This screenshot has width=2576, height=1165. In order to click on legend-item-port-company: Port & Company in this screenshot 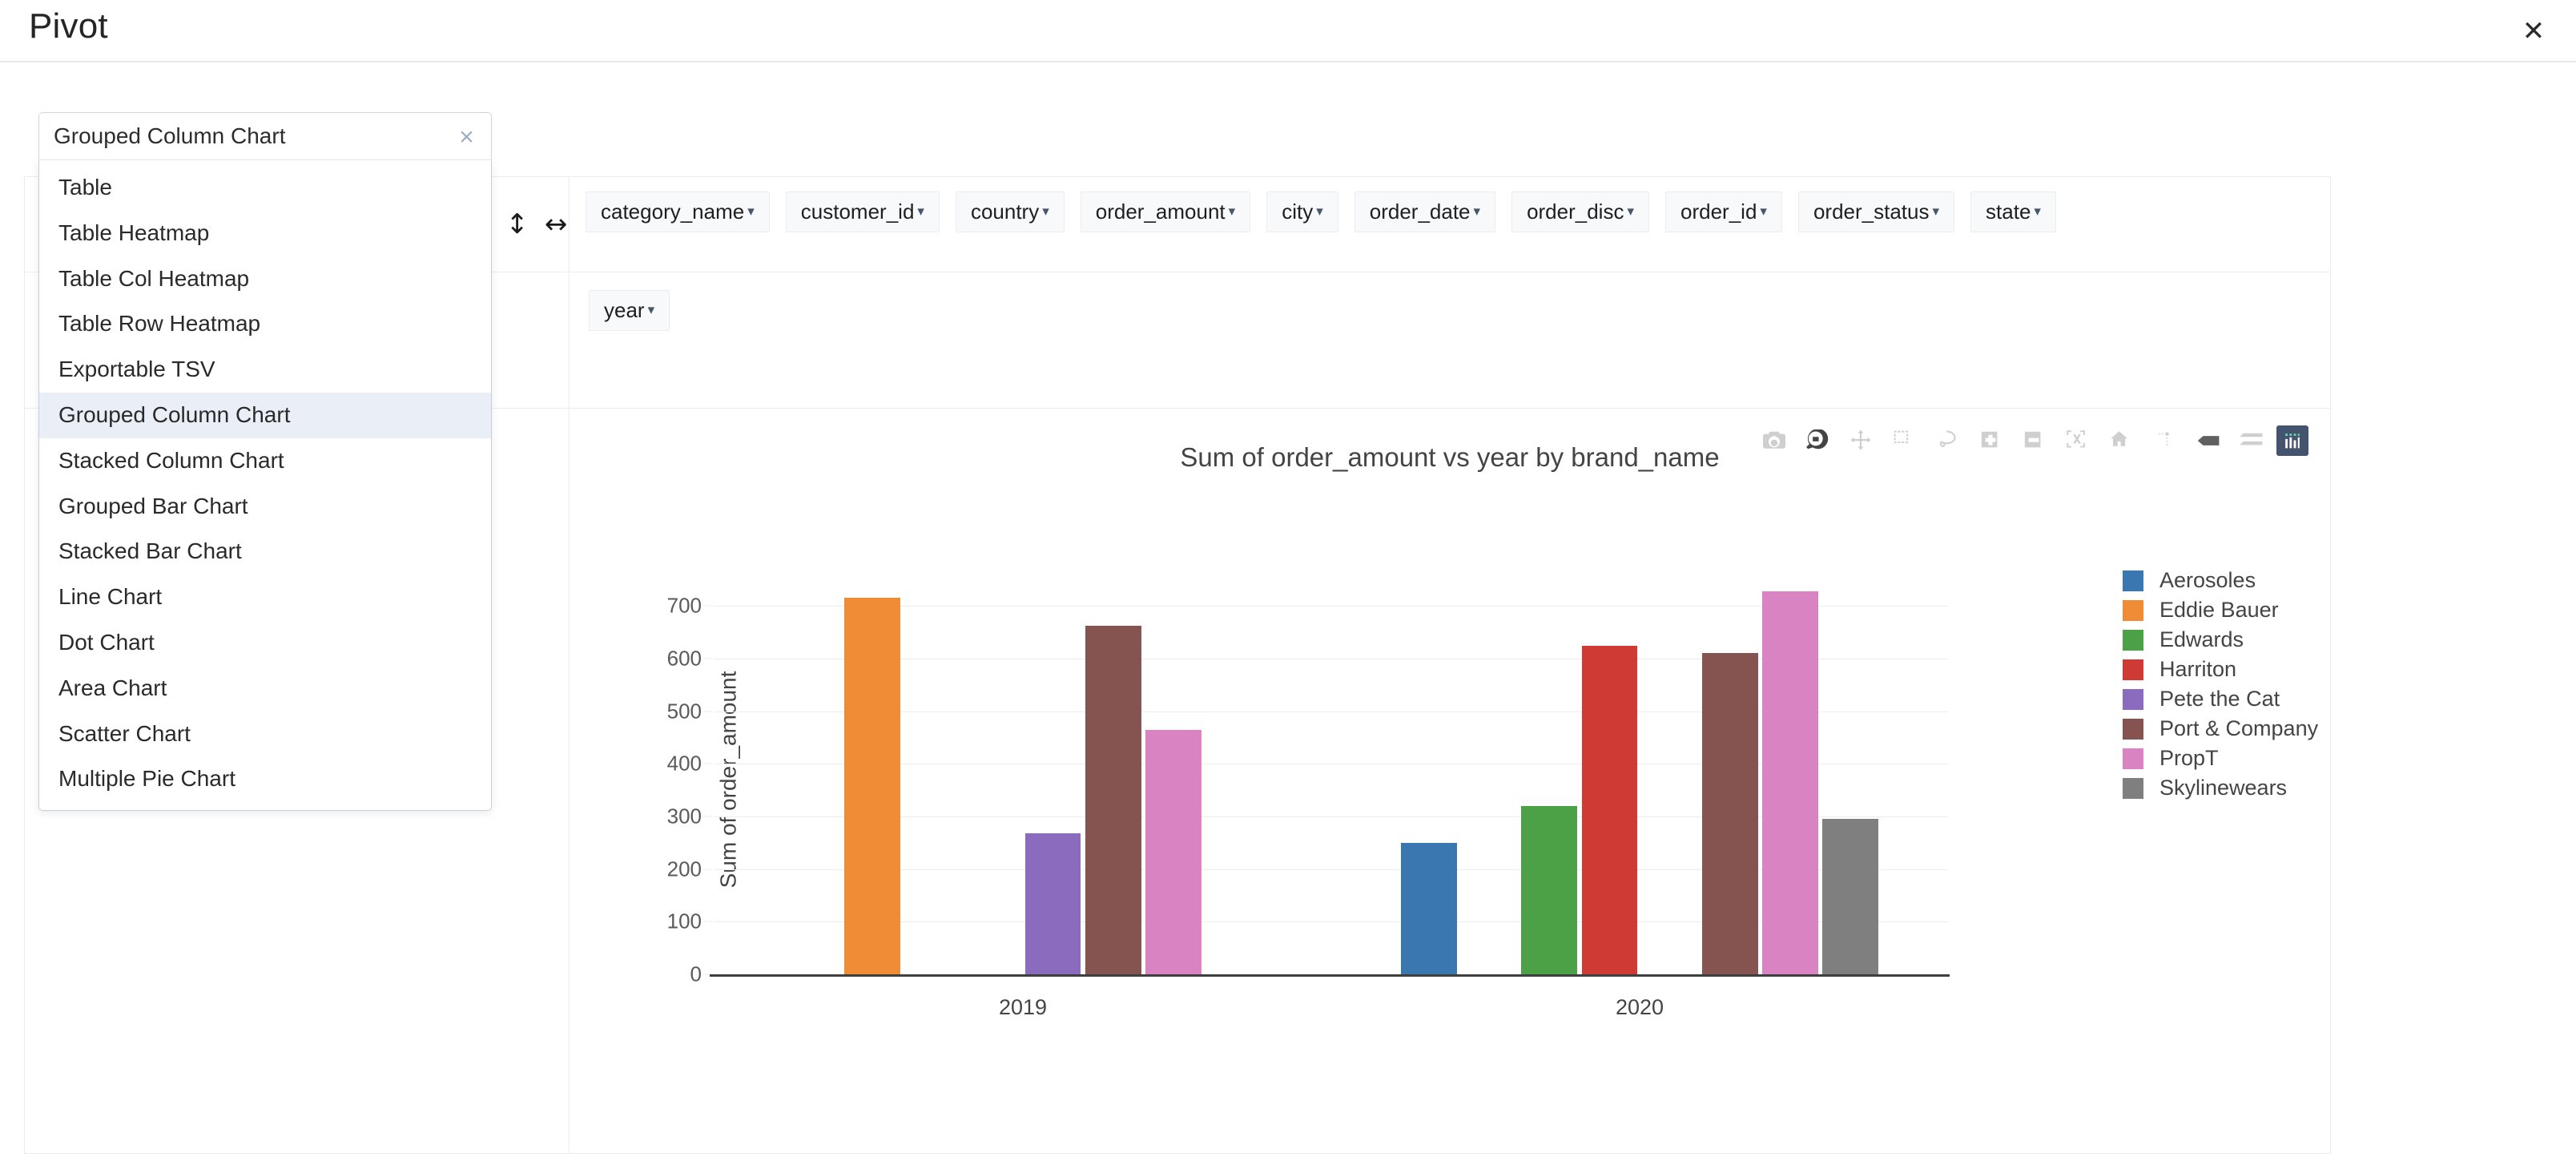, I will do `click(2220, 729)`.